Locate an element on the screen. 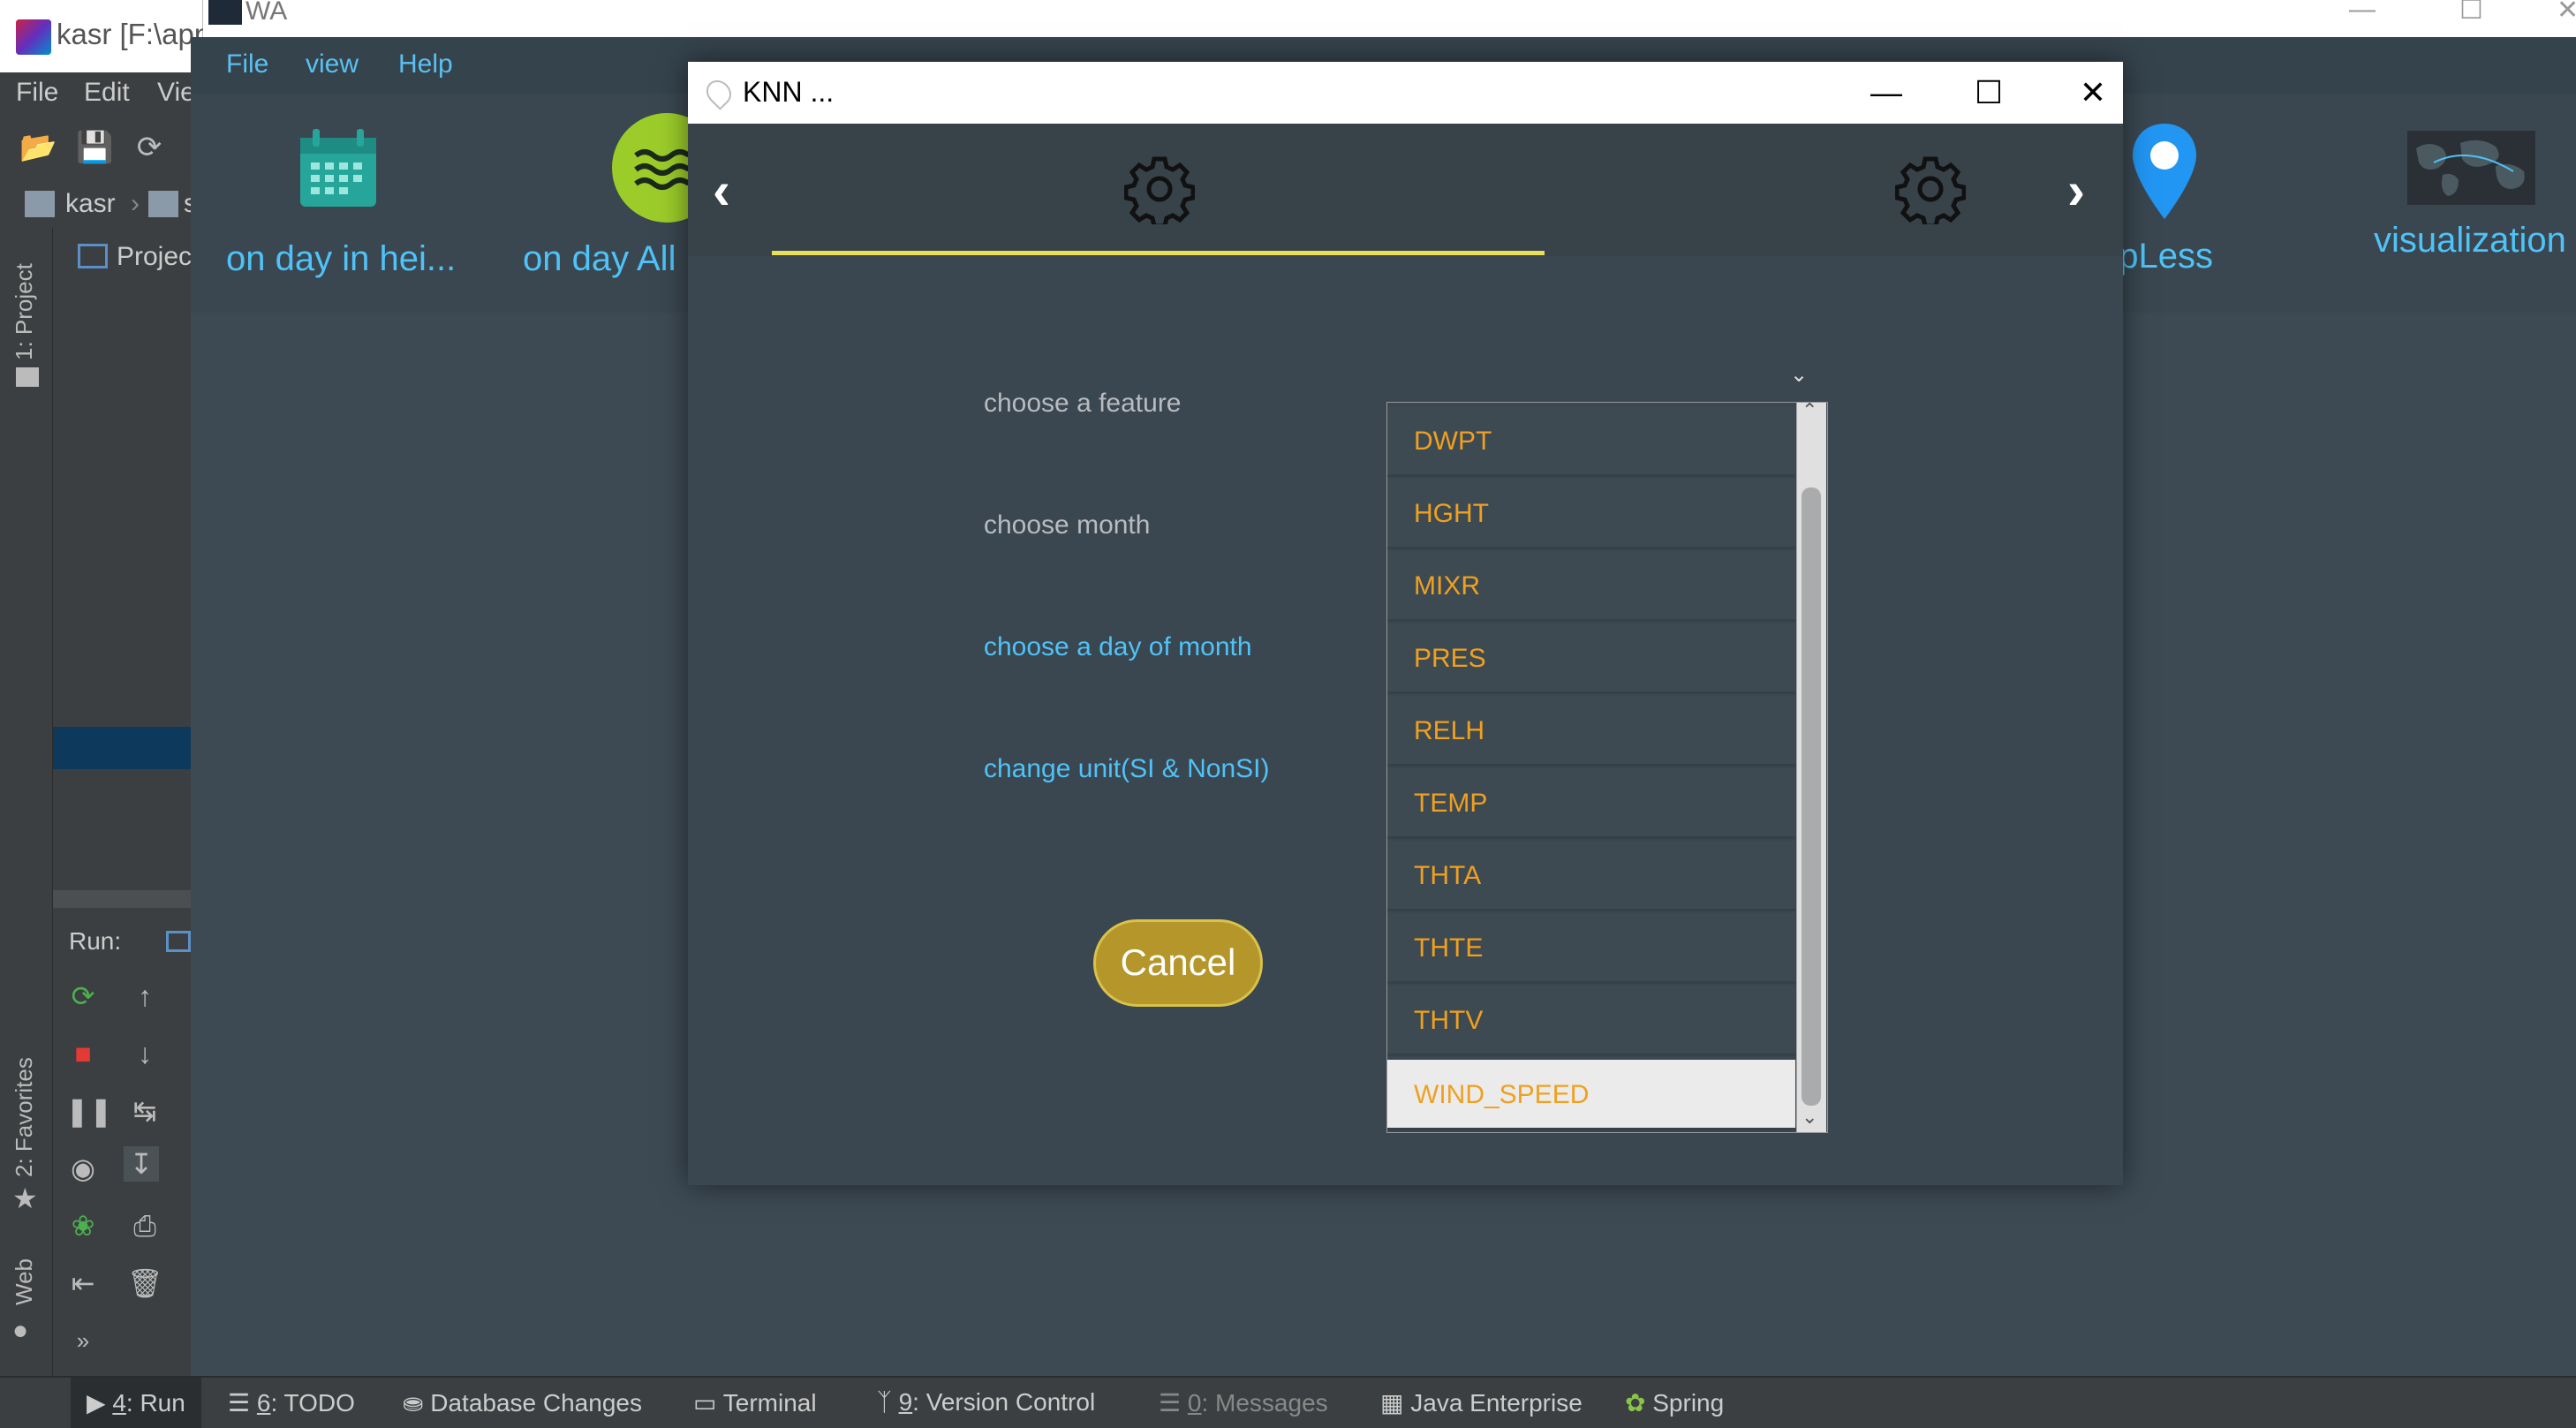  terminal-icon: ▭ is located at coordinates (705, 1403).